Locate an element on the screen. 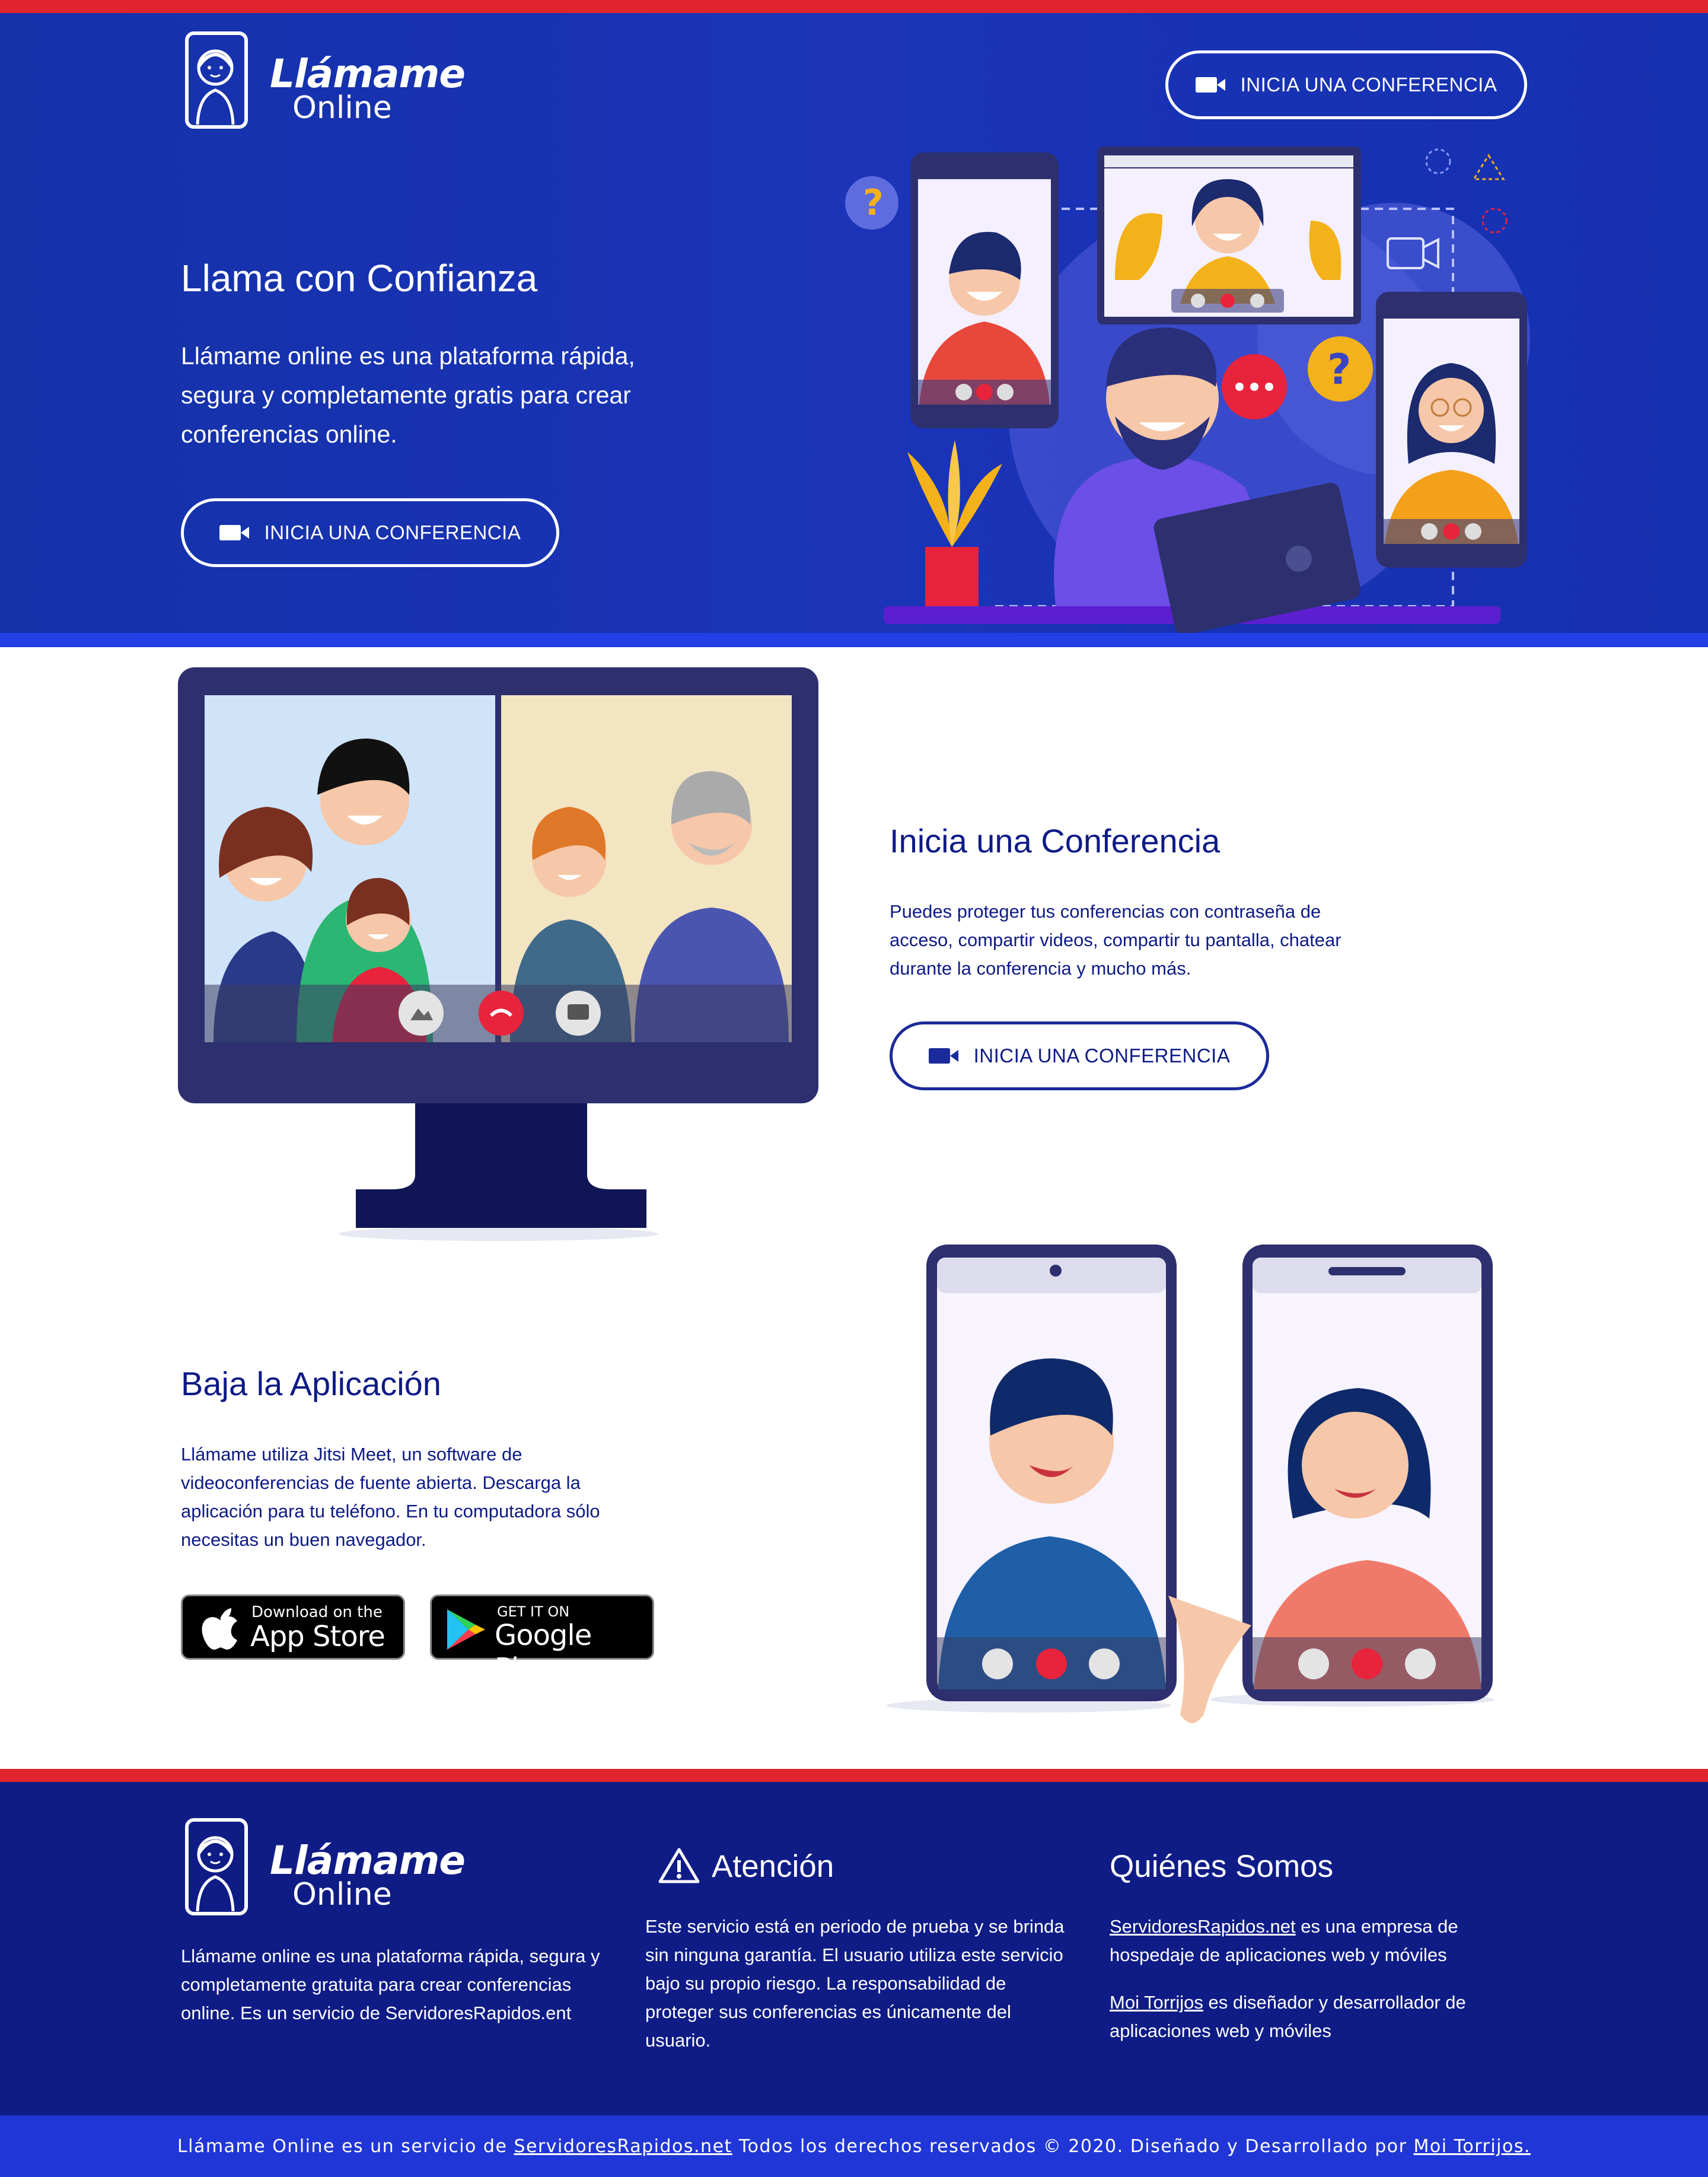 The image size is (1708, 2177). attention-title: Atención is located at coordinates (773, 1867).